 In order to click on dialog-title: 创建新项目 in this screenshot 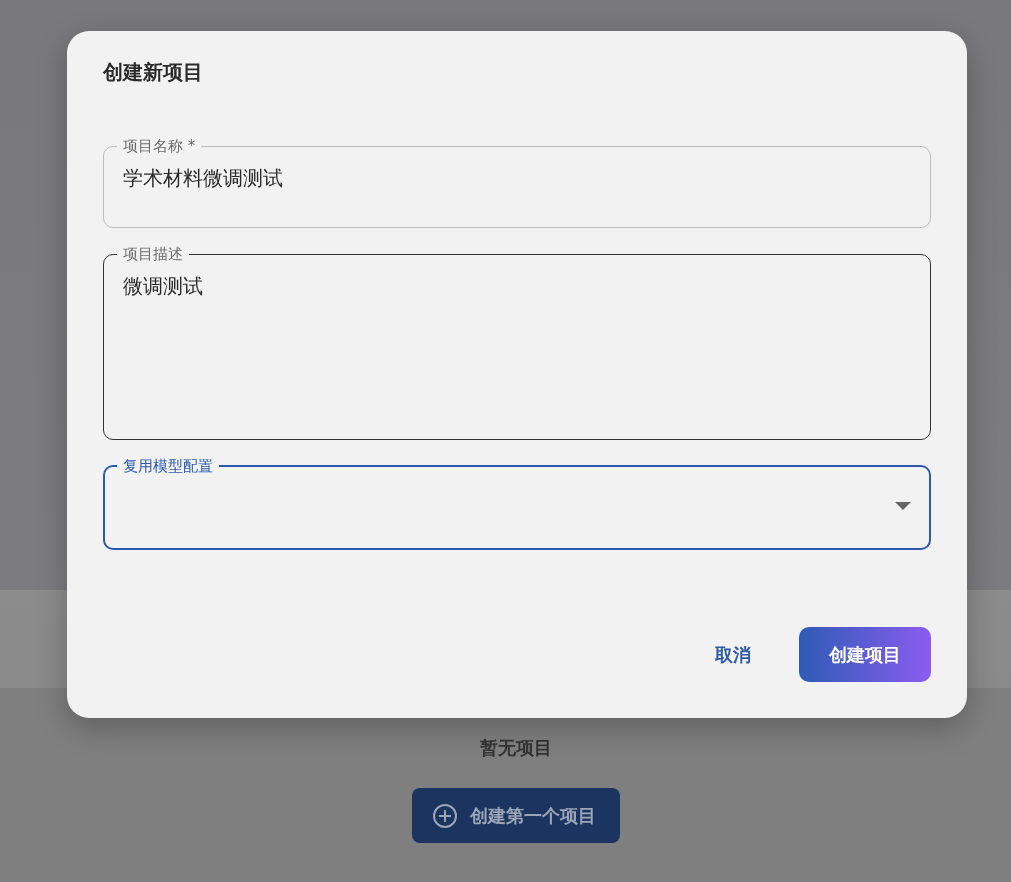, I will do `click(153, 72)`.